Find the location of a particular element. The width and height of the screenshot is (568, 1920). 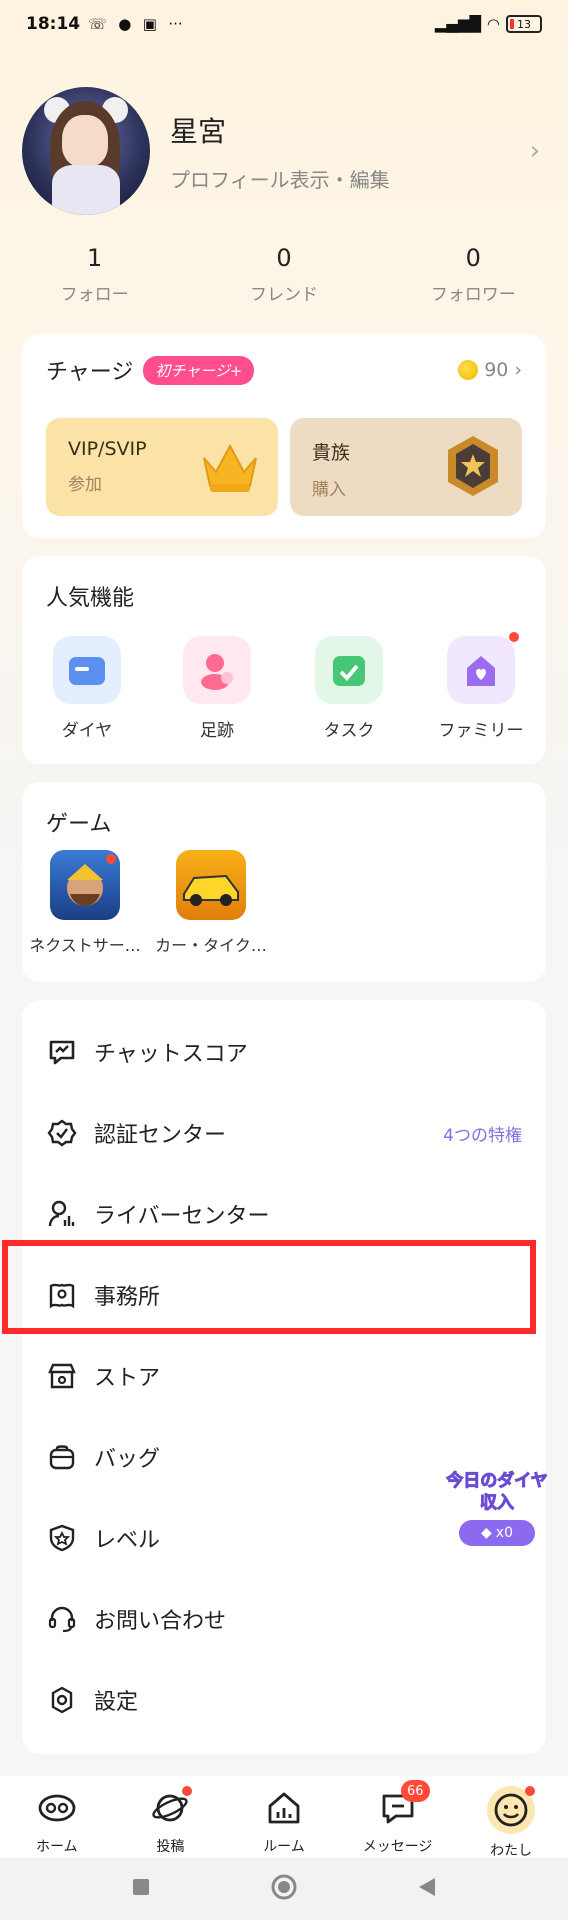

bottom-tab-bar: ホーム 投稿 ルーム 66 メッセージ わたし is located at coordinates (284, 1817).